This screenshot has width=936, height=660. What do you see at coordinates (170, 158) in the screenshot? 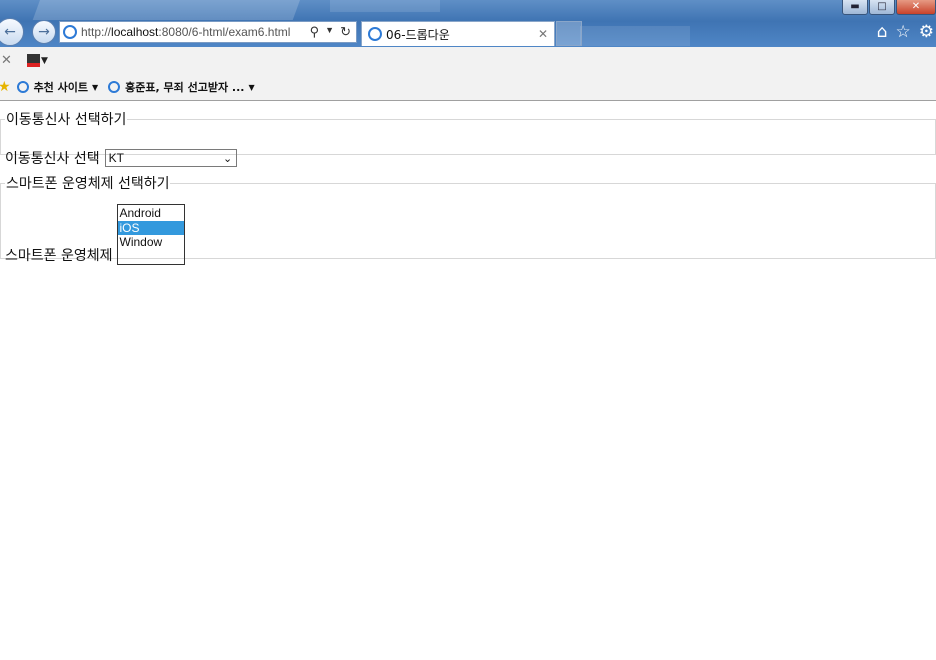
I see `carrier-select: KT ⌄` at bounding box center [170, 158].